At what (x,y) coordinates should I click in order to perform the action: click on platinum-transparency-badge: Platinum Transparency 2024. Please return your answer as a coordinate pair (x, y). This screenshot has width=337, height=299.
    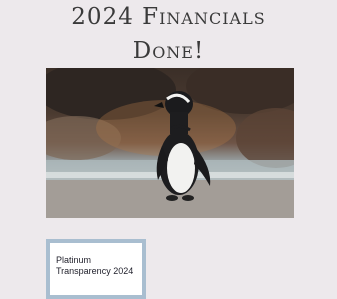
    Looking at the image, I should click on (96, 269).